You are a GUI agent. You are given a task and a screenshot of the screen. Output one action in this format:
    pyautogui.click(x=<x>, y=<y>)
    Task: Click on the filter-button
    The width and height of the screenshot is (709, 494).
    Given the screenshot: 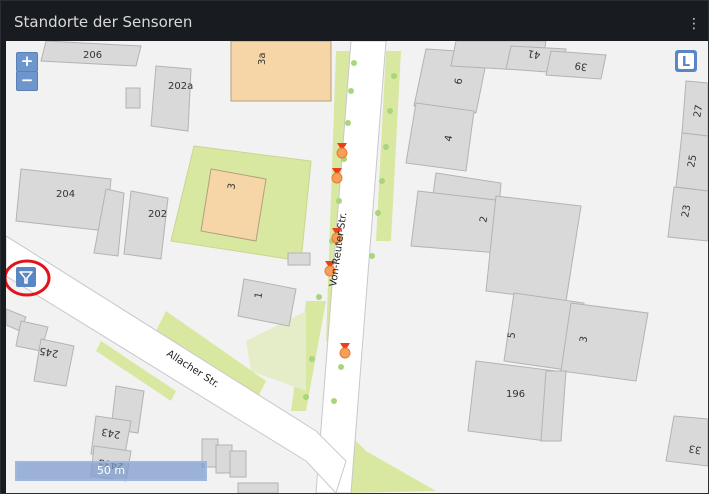 What is the action you would take?
    pyautogui.click(x=26, y=277)
    